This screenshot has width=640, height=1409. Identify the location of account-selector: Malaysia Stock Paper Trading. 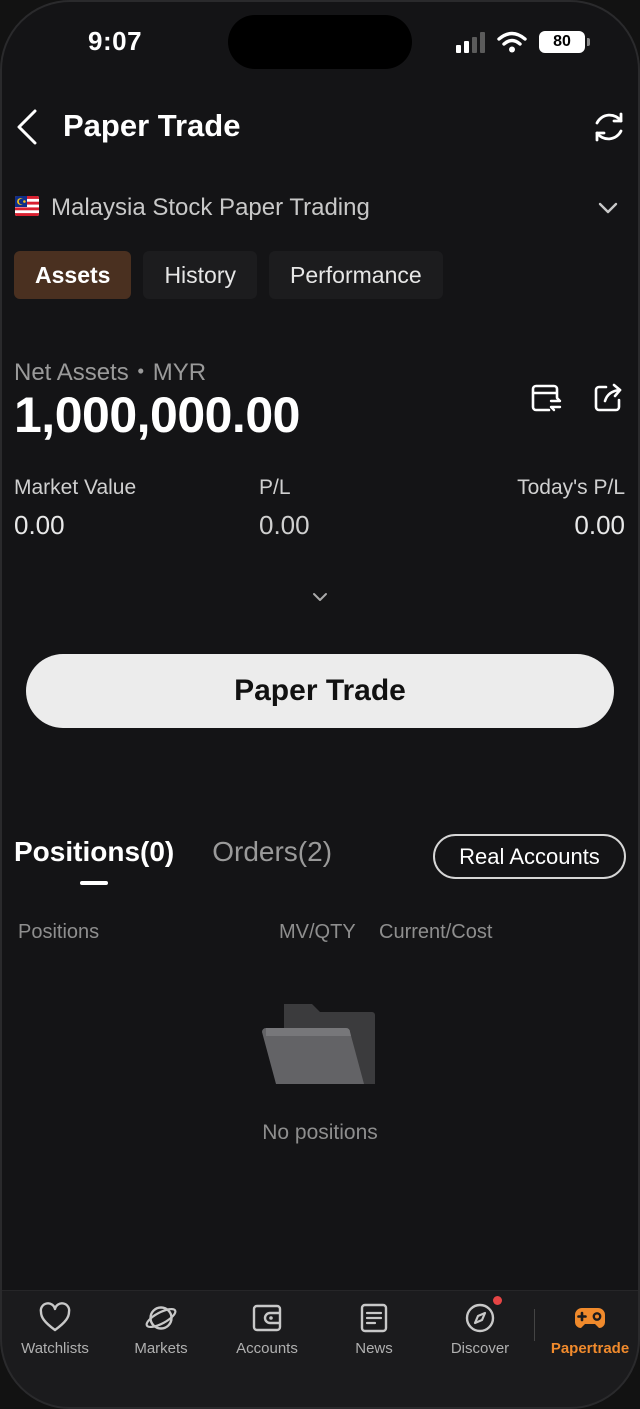
(320, 208).